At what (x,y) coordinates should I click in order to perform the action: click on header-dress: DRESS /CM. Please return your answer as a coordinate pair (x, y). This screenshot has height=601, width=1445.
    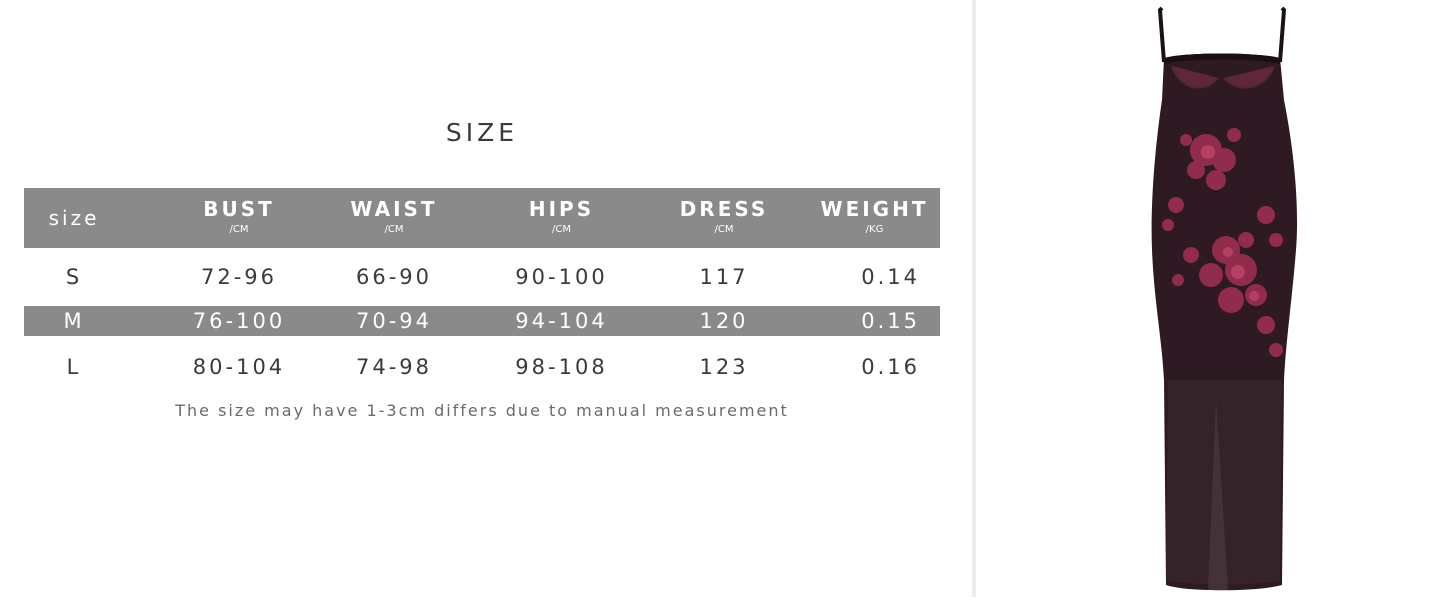
    Looking at the image, I should click on (724, 218).